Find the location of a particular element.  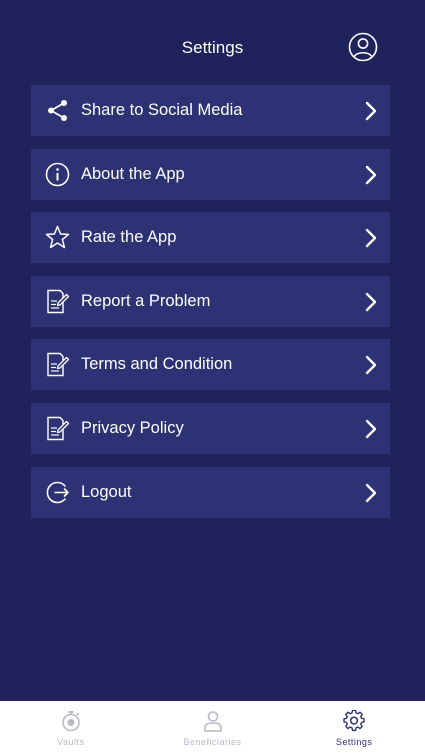

gear-icon is located at coordinates (354, 721).